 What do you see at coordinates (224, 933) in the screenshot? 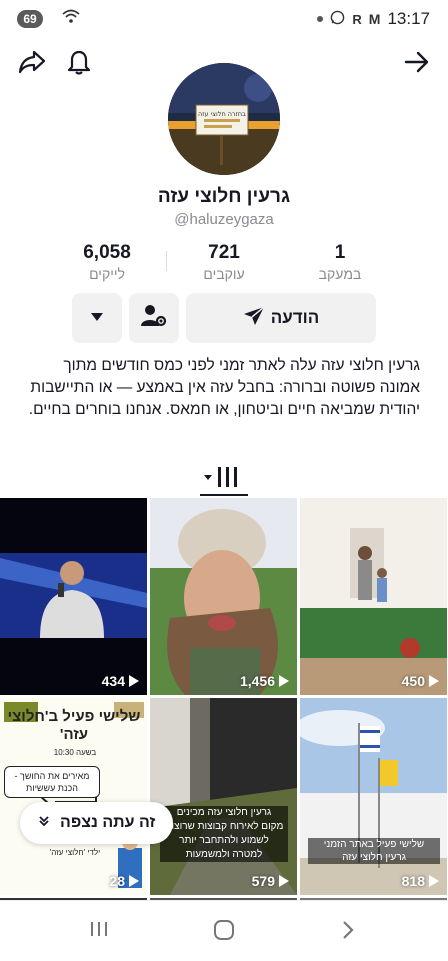
I see `home-icon` at bounding box center [224, 933].